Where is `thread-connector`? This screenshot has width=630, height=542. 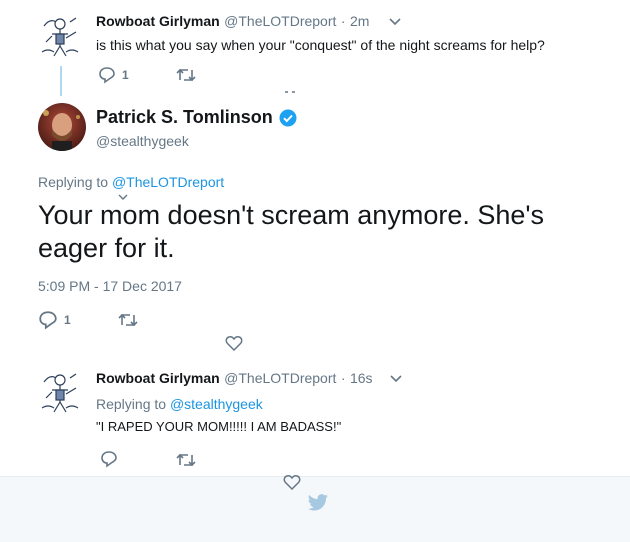
thread-connector is located at coordinates (61, 81).